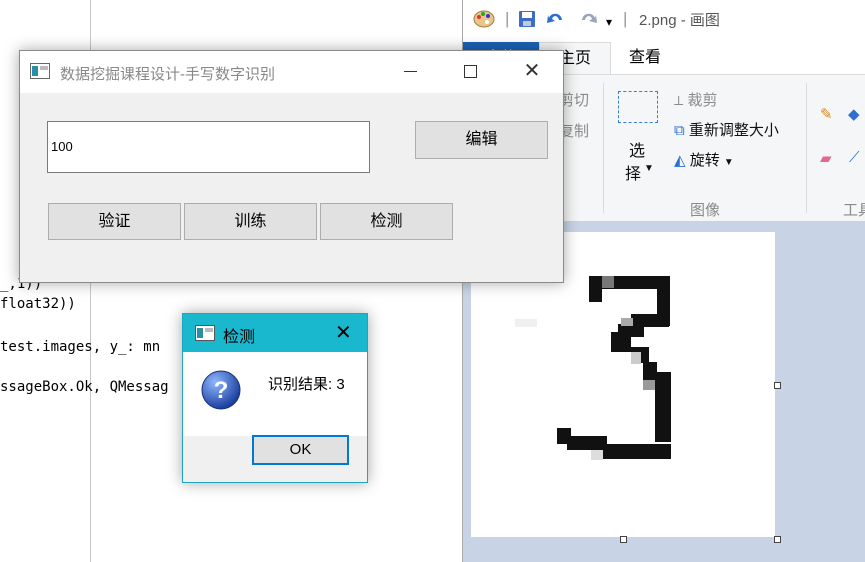 The width and height of the screenshot is (865, 562). I want to click on code-line: ssageBox.Ok, QMessag, so click(84, 387).